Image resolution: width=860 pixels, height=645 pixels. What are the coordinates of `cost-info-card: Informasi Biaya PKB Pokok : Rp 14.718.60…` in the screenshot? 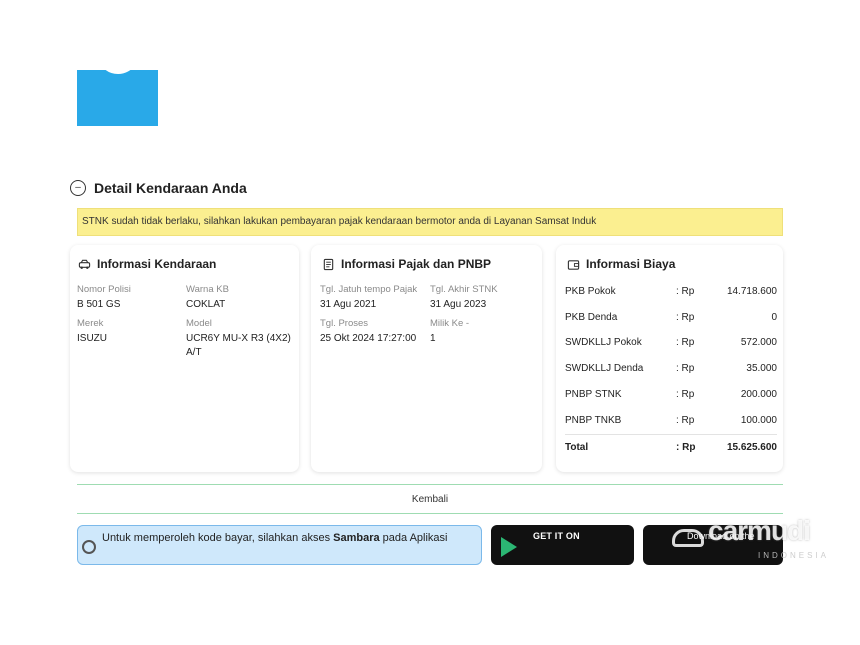 It's located at (669, 358).